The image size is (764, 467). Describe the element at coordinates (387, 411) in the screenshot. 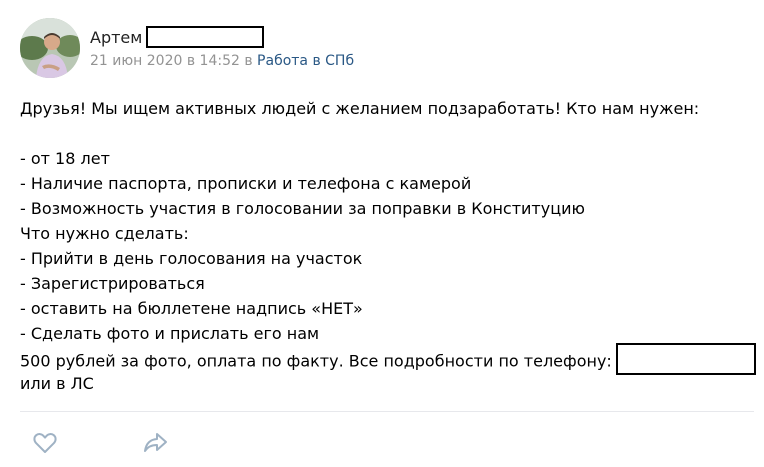

I see `post-divider` at that location.